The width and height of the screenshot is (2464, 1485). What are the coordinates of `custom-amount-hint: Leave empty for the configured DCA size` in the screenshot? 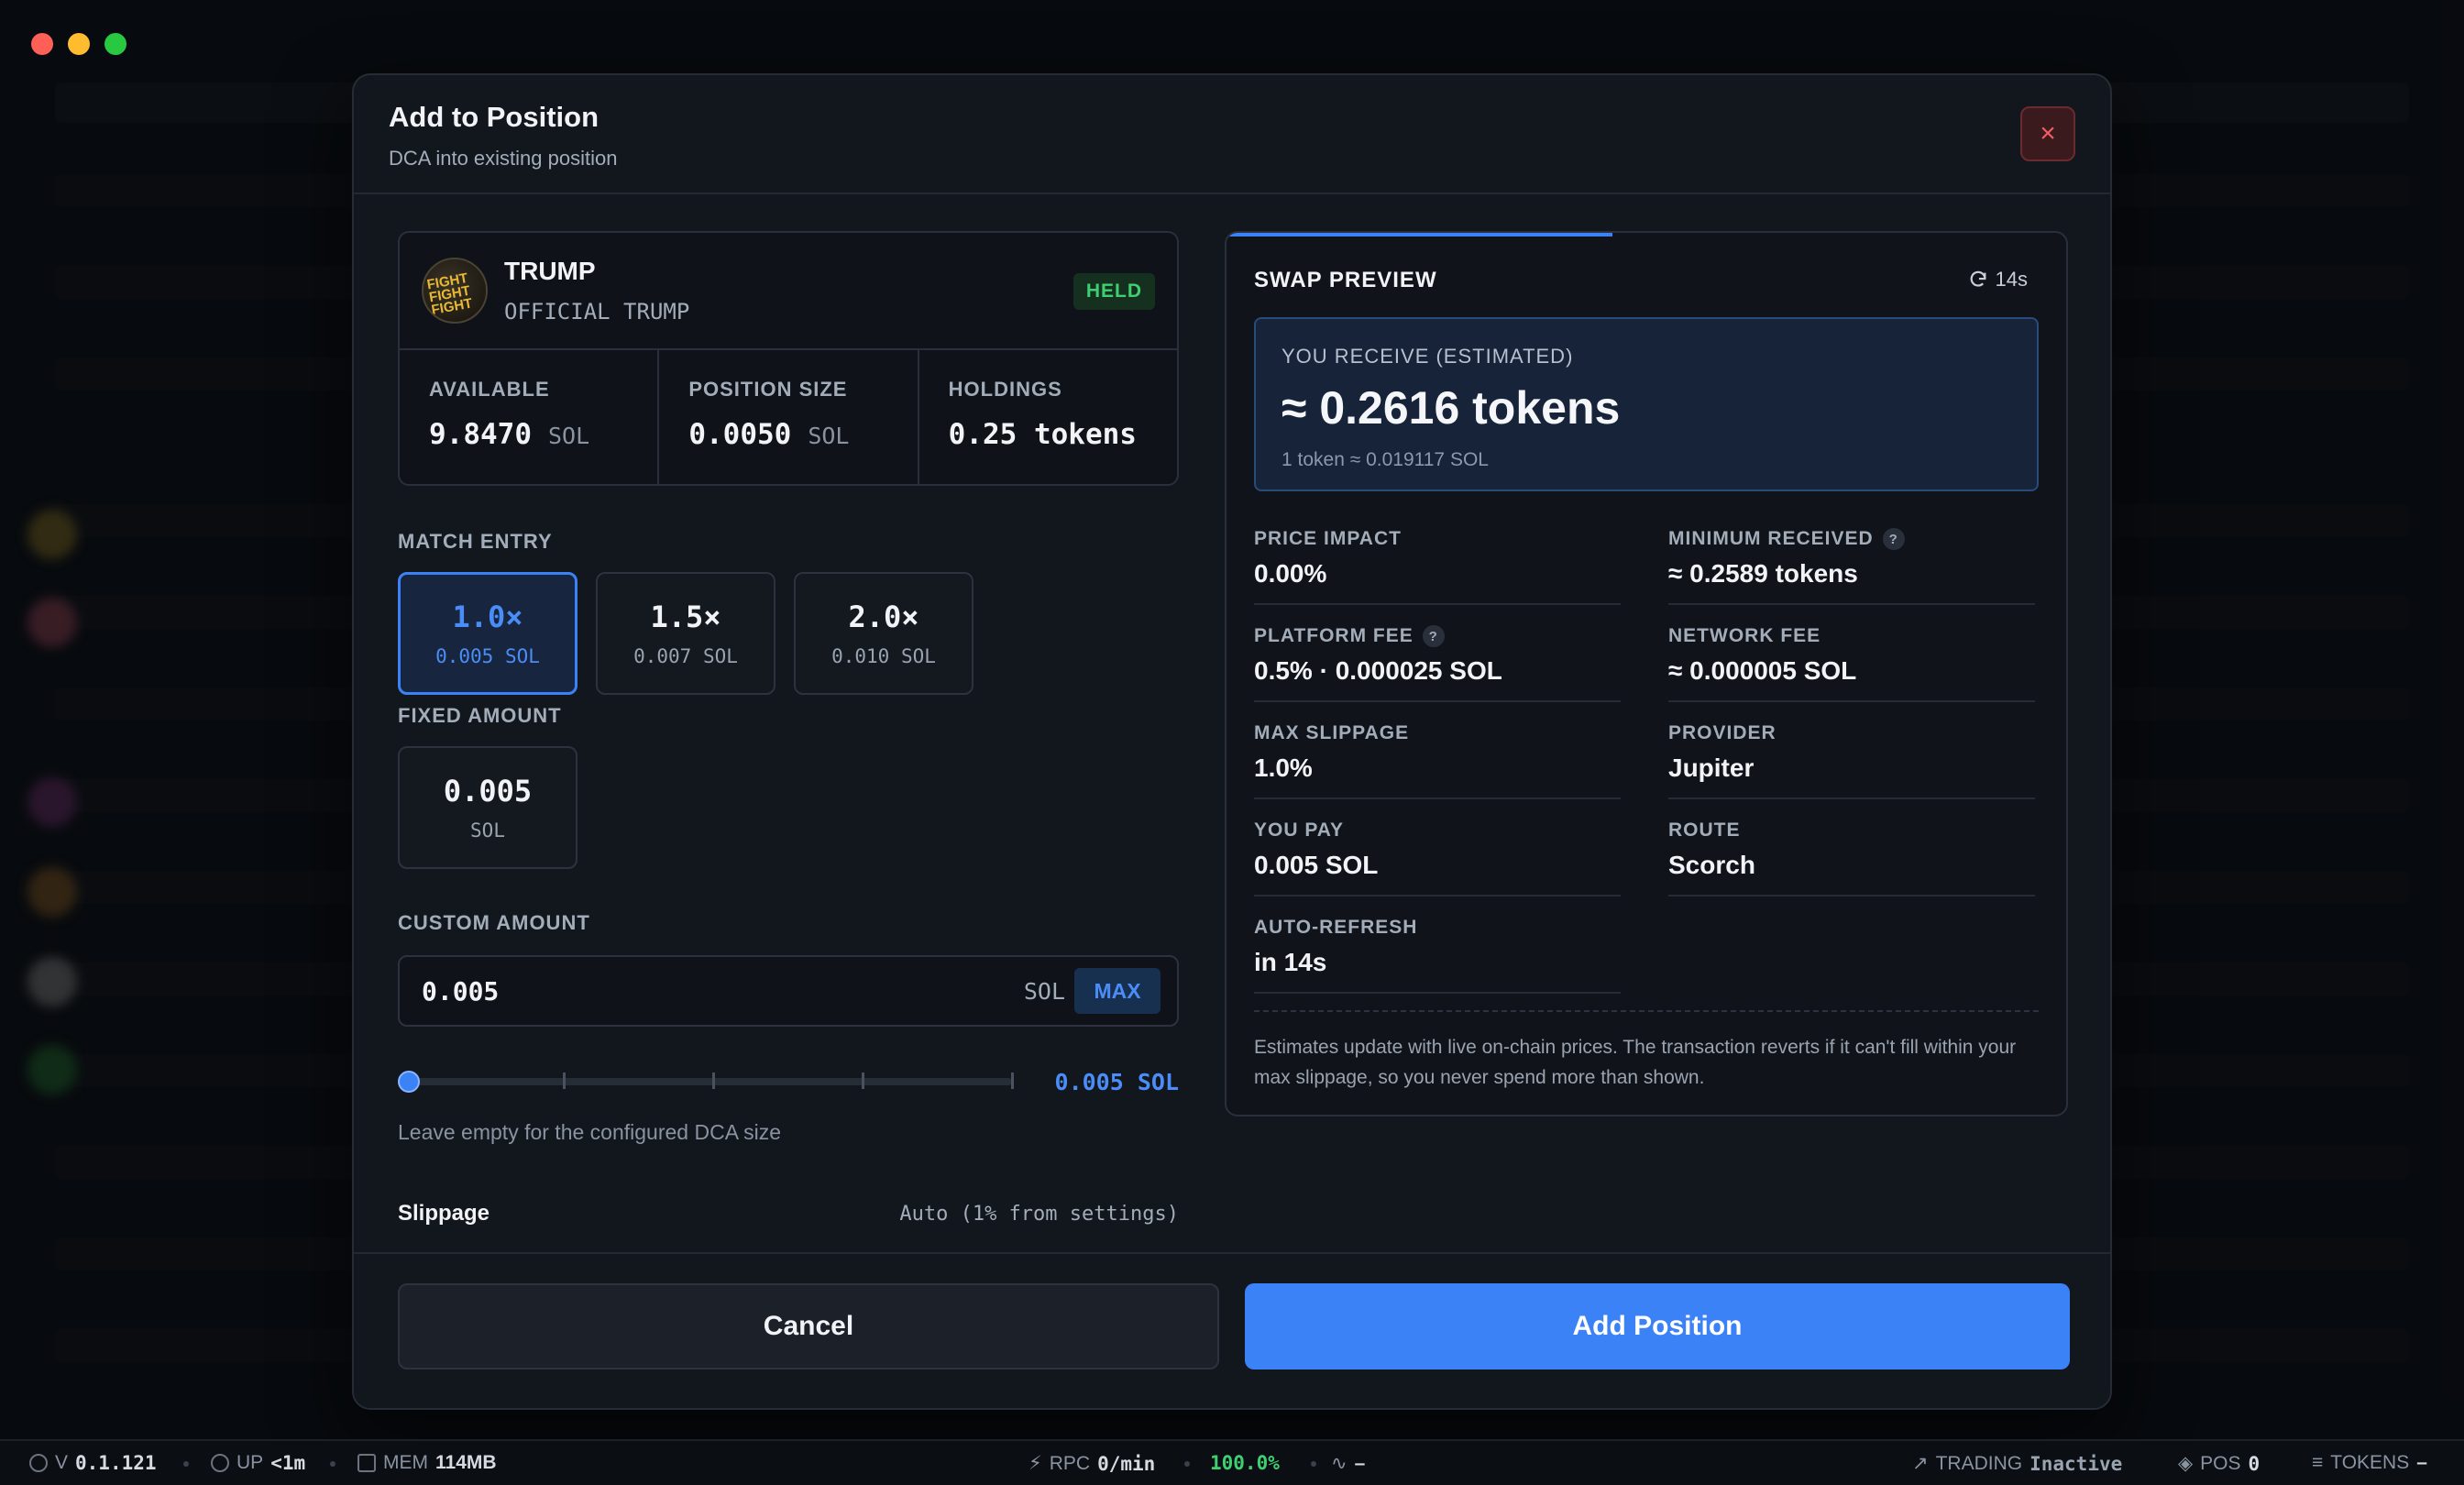 It's located at (590, 1132).